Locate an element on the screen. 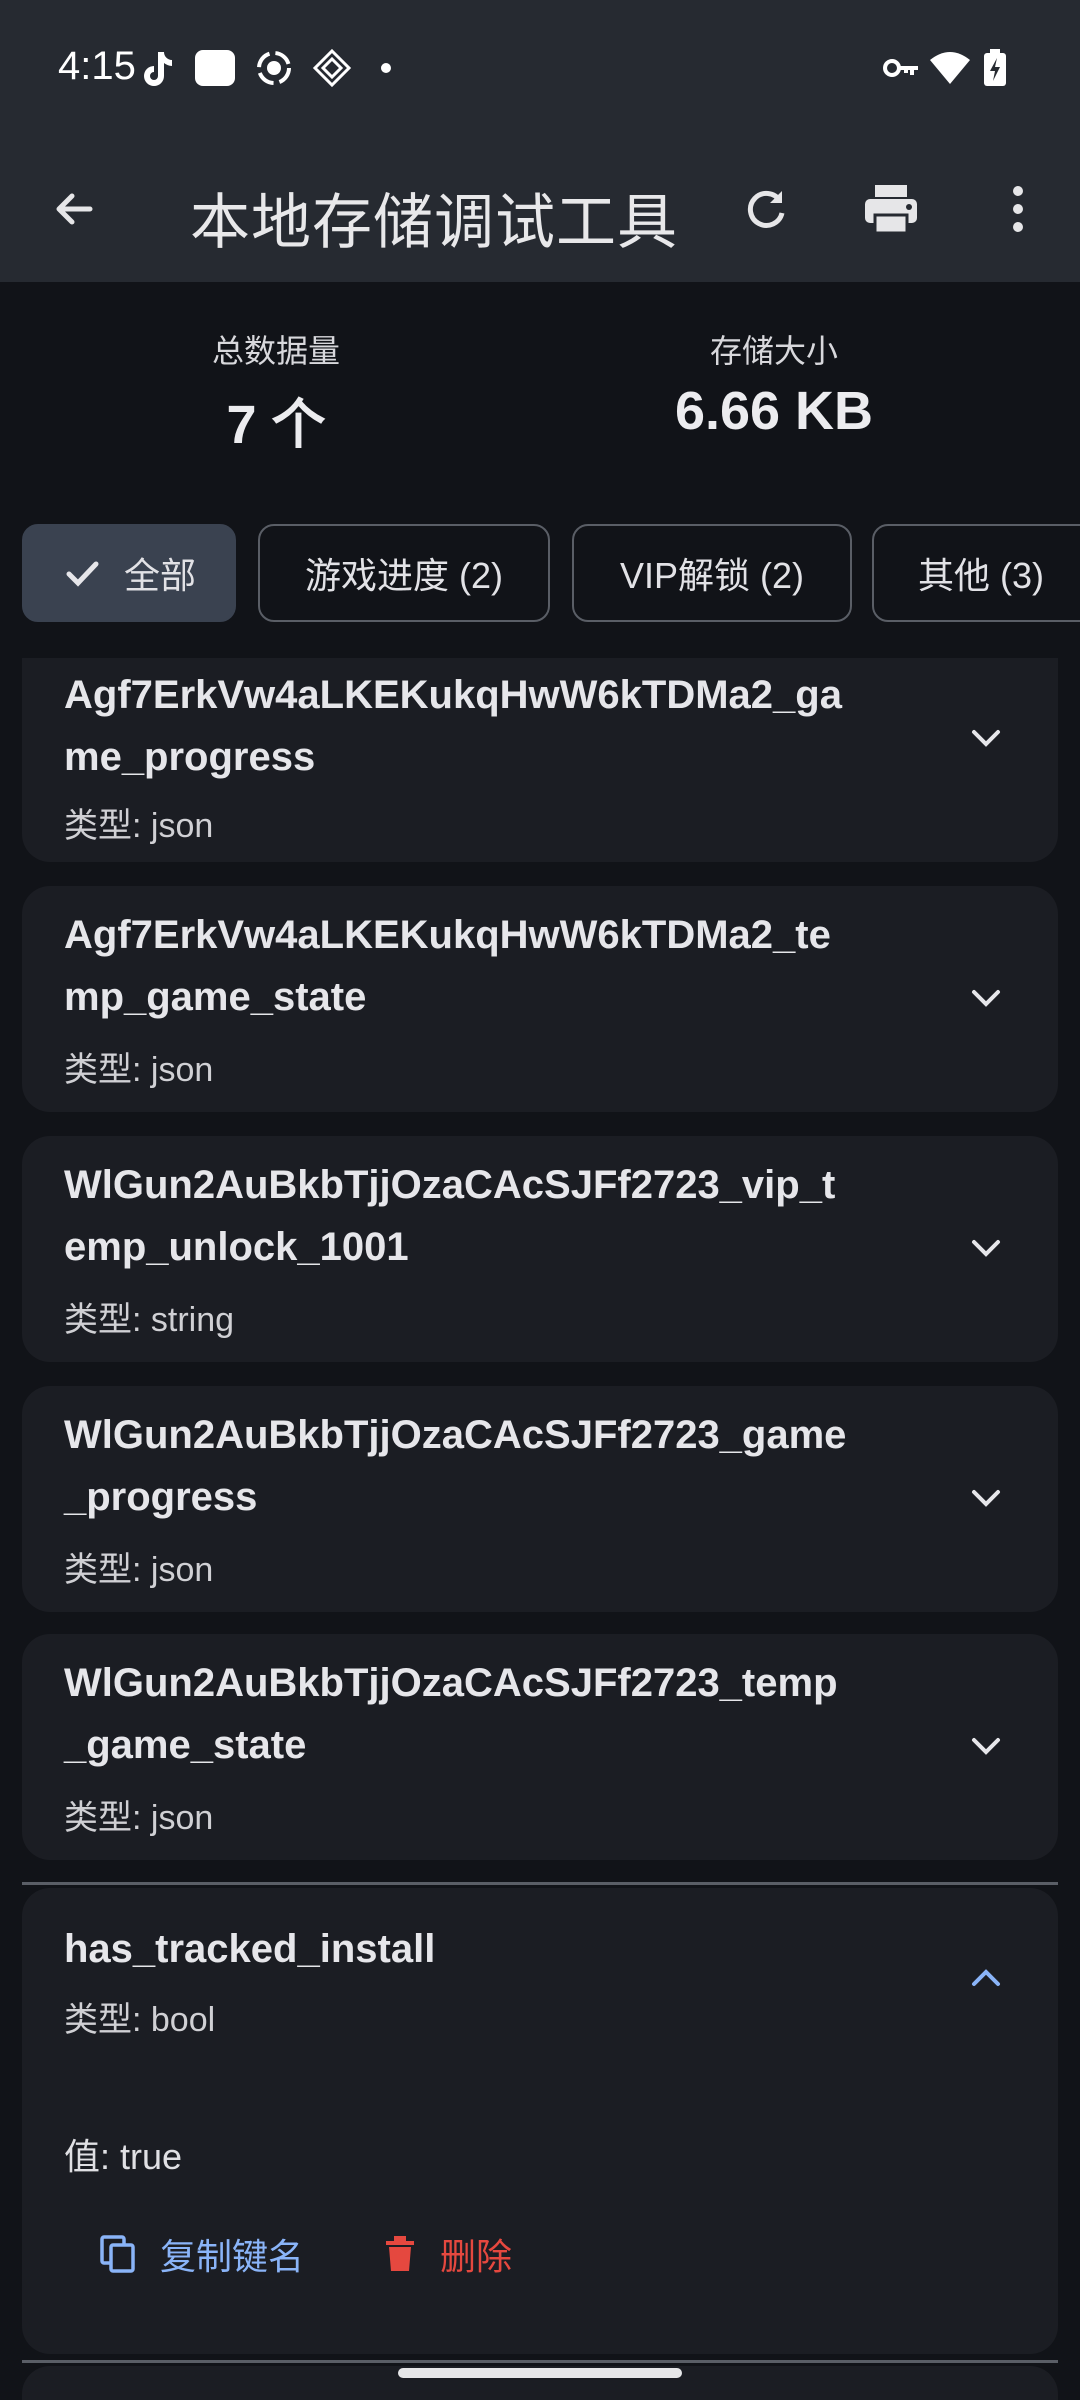  entry-key-line: WlGun2AuBkbTjjOzaCAcSJFf2723_vip_t is located at coordinates (450, 1185).